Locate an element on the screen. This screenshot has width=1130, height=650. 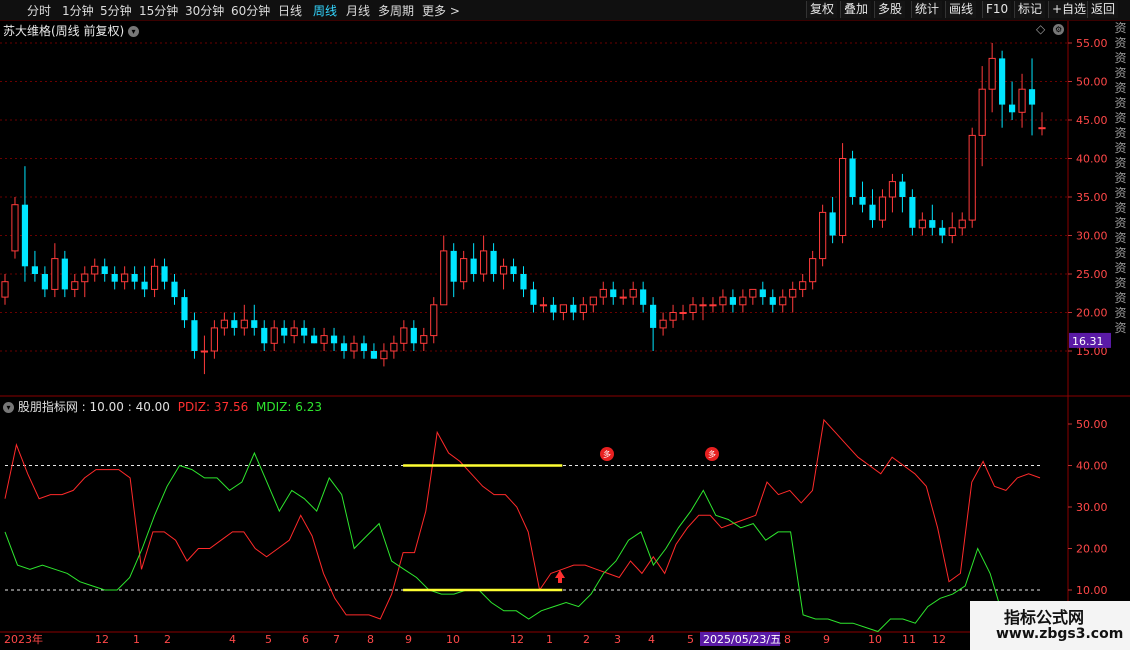
current-price-label: 16.31 is located at coordinates (1088, 341).